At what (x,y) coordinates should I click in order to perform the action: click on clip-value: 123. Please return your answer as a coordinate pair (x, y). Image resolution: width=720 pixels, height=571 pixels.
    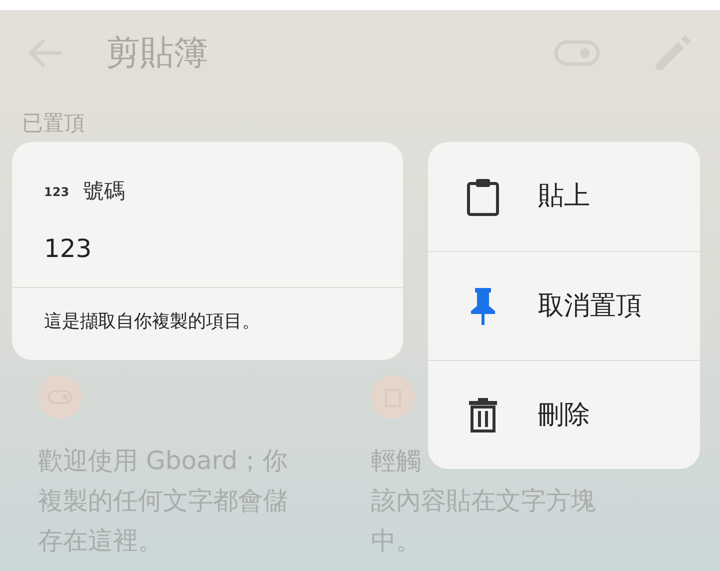
    Looking at the image, I should click on (68, 248).